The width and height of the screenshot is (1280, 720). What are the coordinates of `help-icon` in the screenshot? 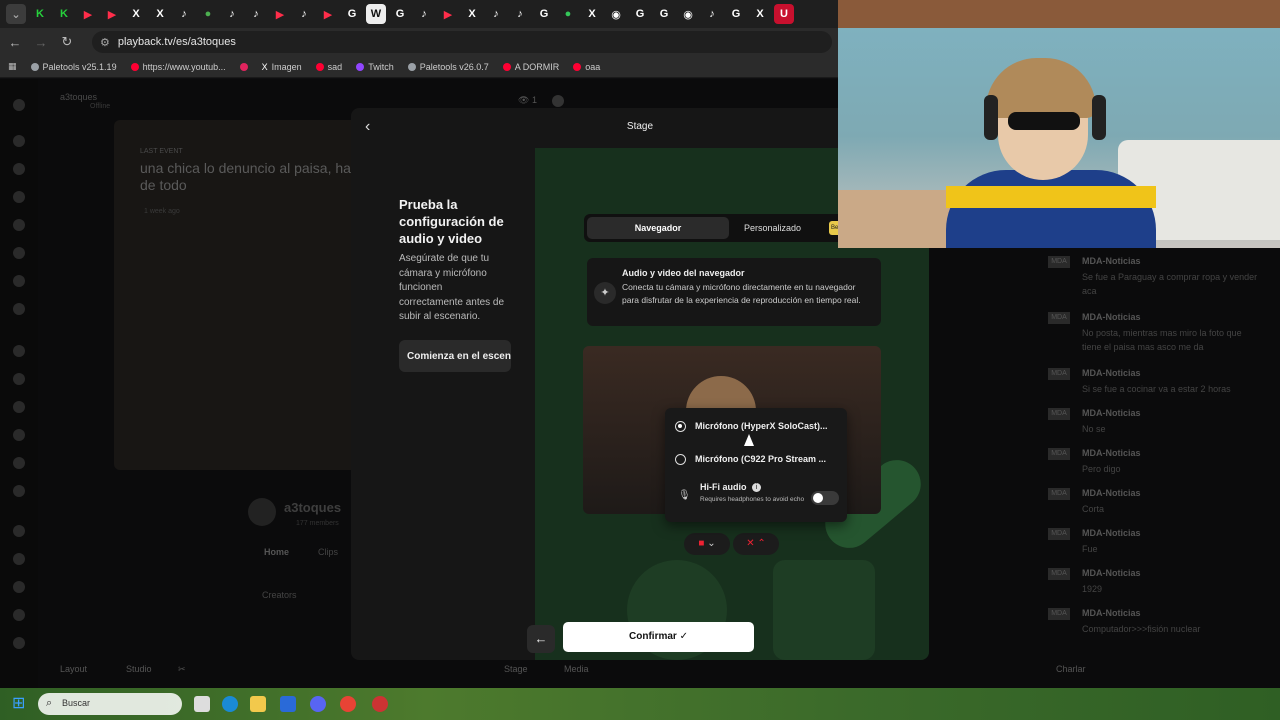 It's located at (558, 101).